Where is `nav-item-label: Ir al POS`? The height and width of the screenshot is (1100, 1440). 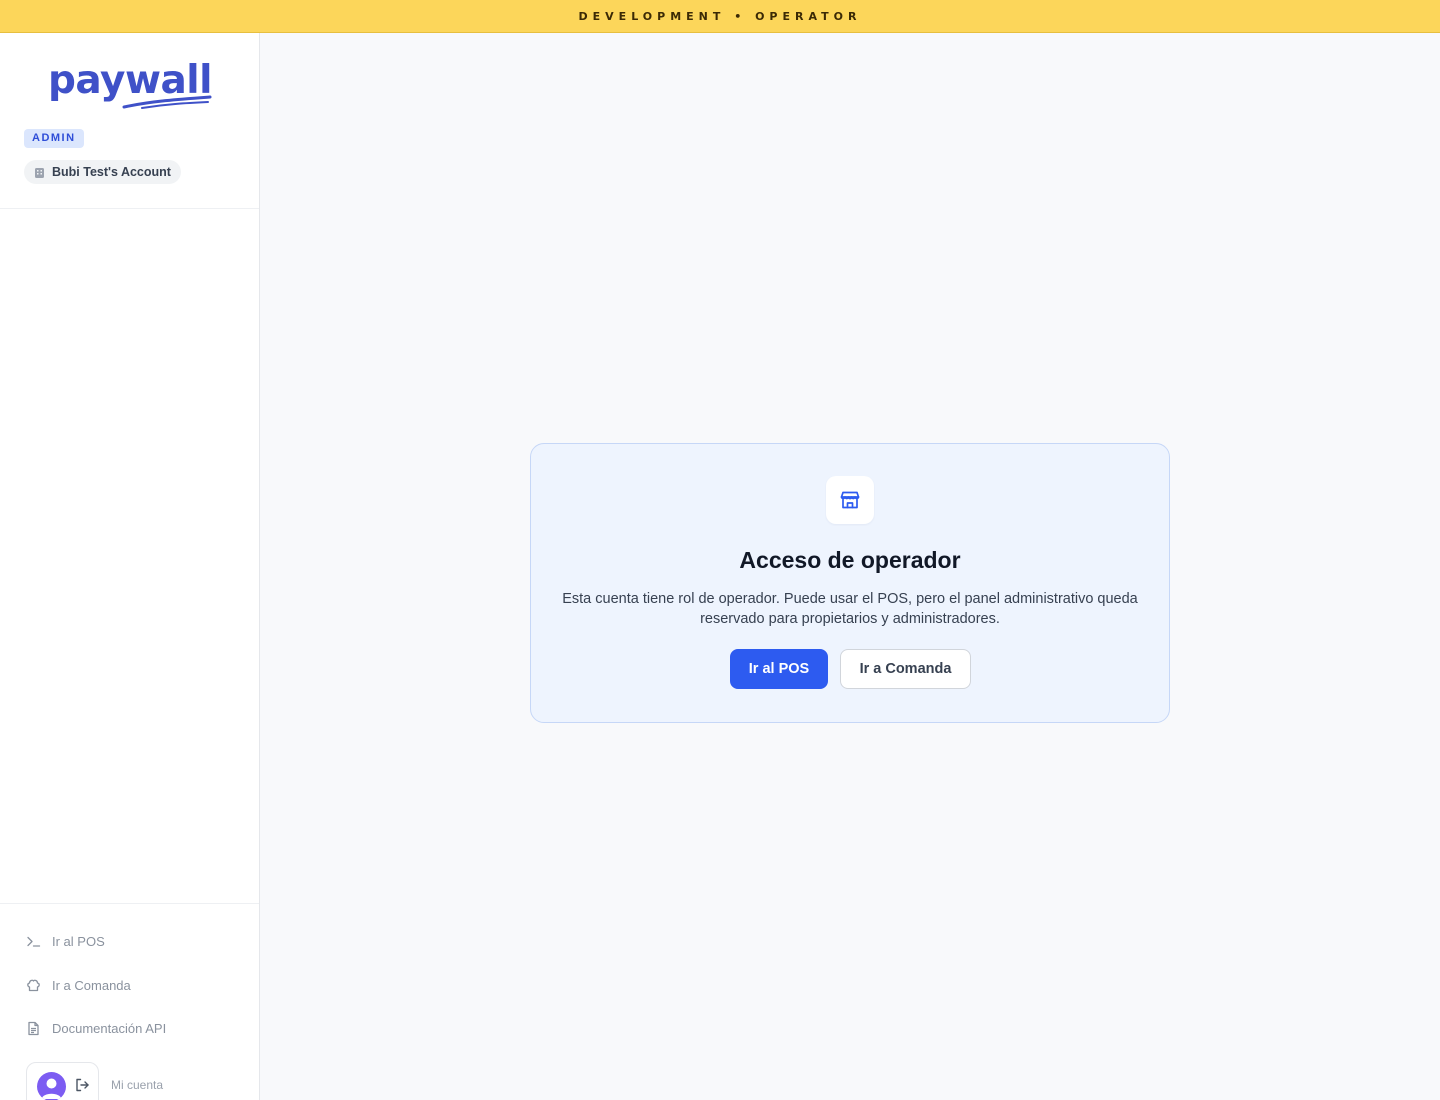
nav-item-label: Ir al POS is located at coordinates (78, 941).